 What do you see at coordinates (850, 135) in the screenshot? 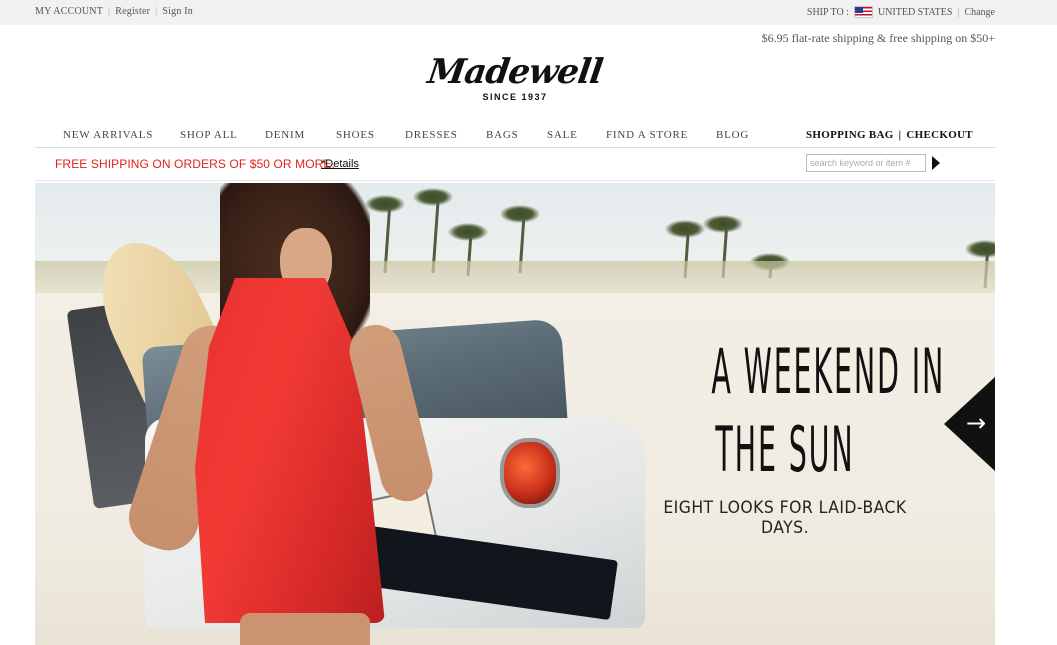
I see `shopping-bag-link: SHOPPING BAG` at bounding box center [850, 135].